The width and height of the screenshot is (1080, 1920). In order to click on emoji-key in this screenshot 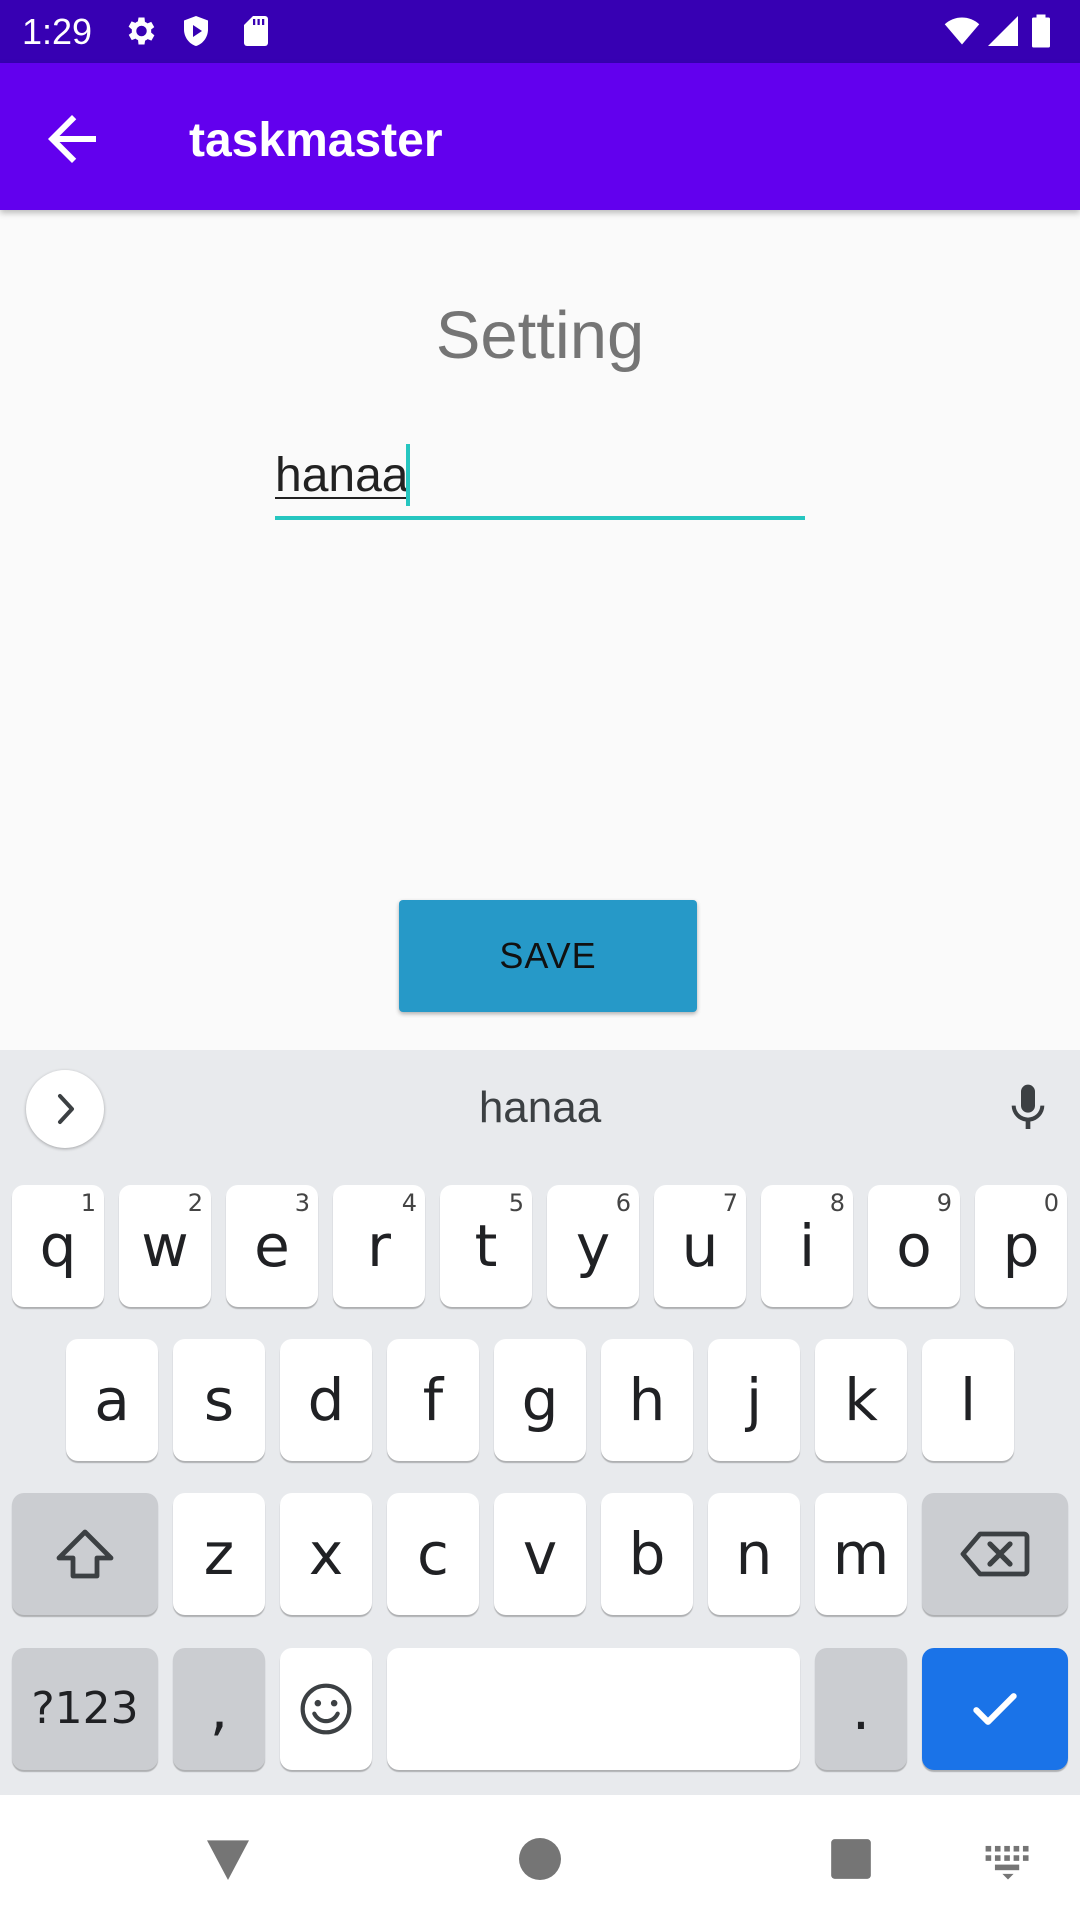, I will do `click(326, 1709)`.